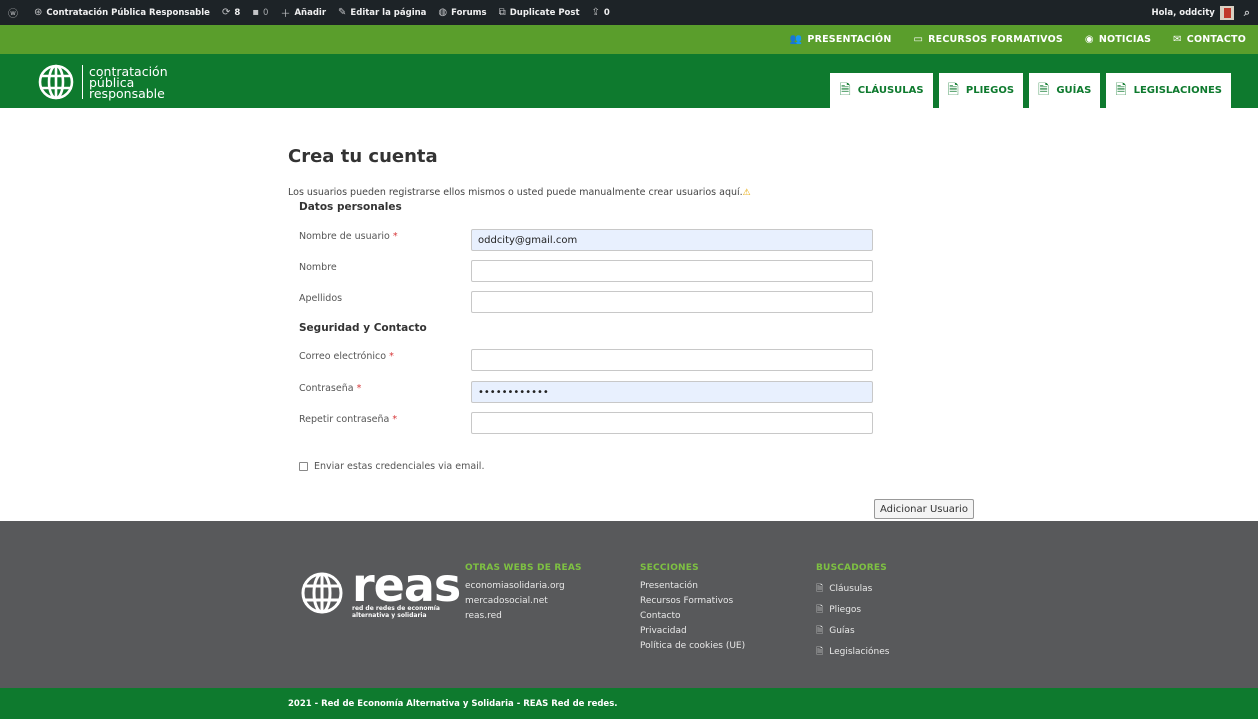 The image size is (1258, 719). What do you see at coordinates (881, 90) in the screenshot?
I see `tab-clausulas: 🗎 CLÁUSULAS` at bounding box center [881, 90].